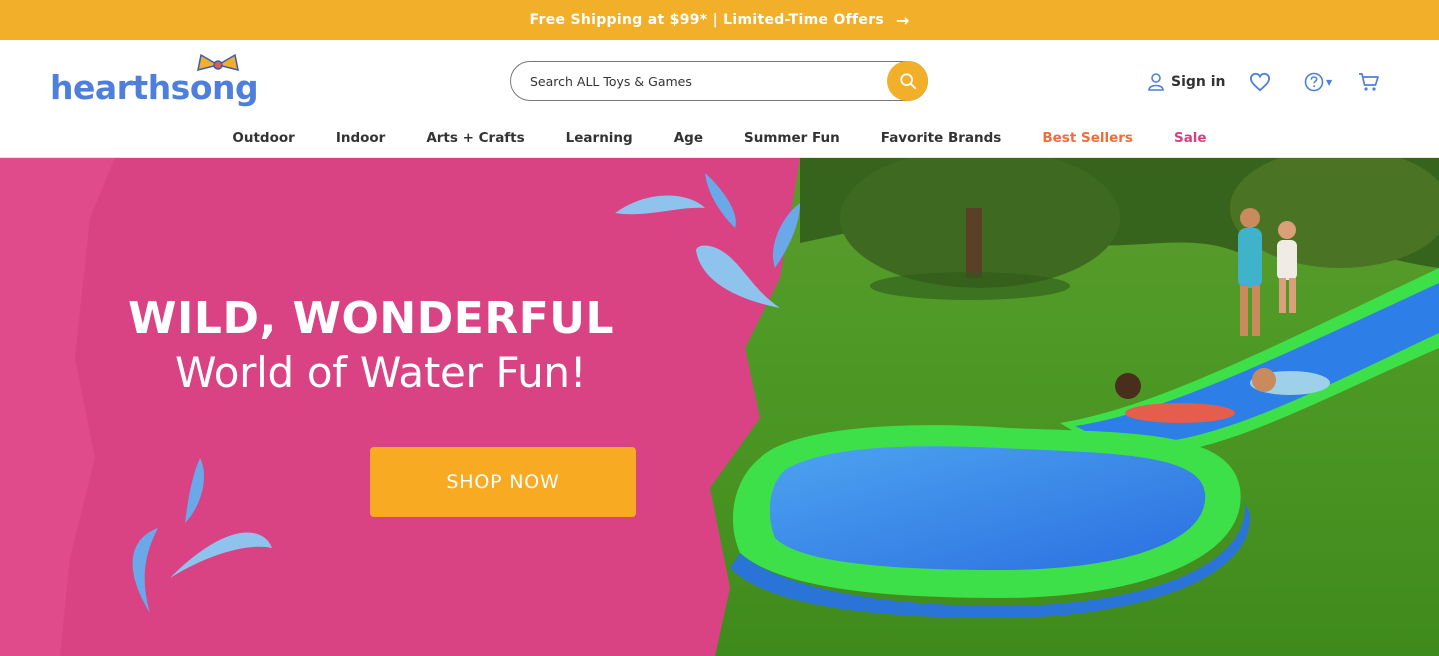  I want to click on logo: hearthsong, so click(170, 83).